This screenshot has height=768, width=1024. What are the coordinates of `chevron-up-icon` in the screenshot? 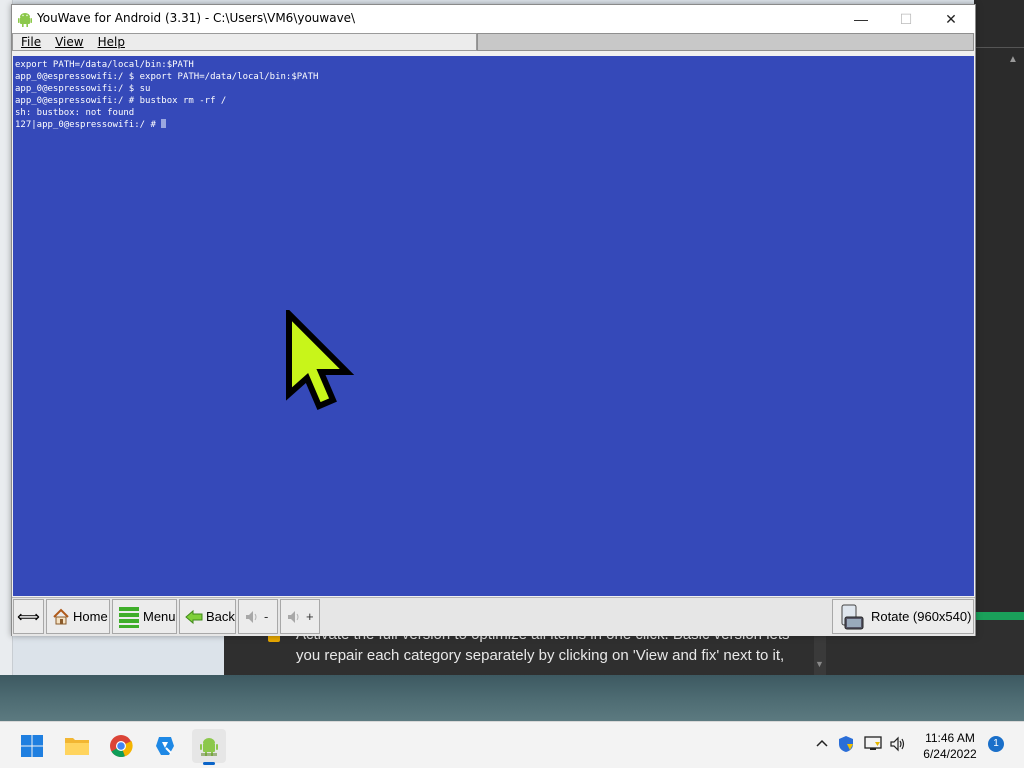 It's located at (822, 743).